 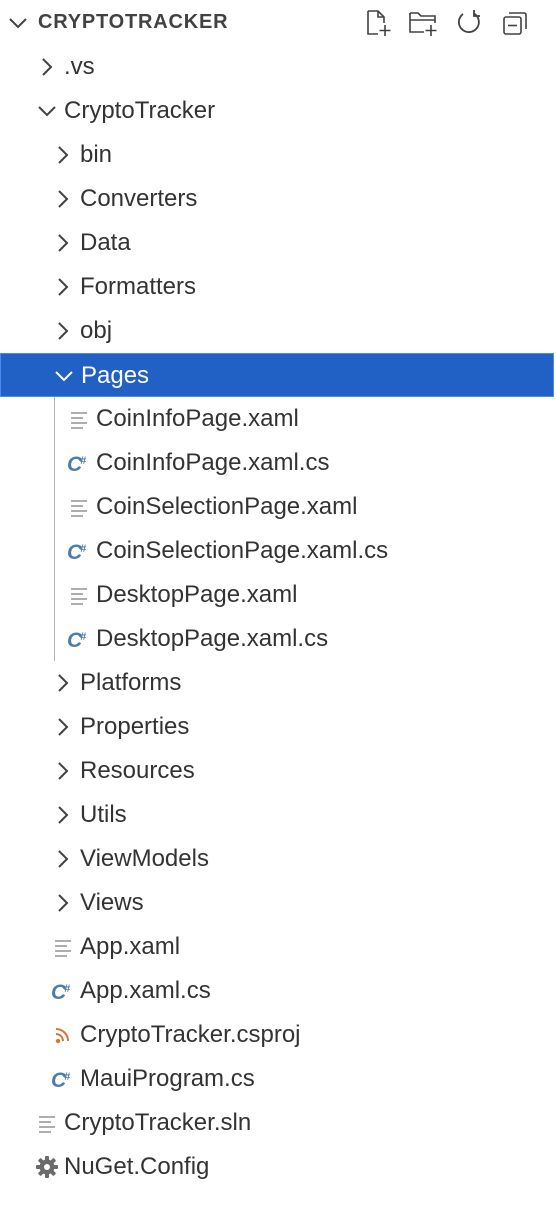 What do you see at coordinates (137, 770) in the screenshot?
I see `tree-item-label: Resources` at bounding box center [137, 770].